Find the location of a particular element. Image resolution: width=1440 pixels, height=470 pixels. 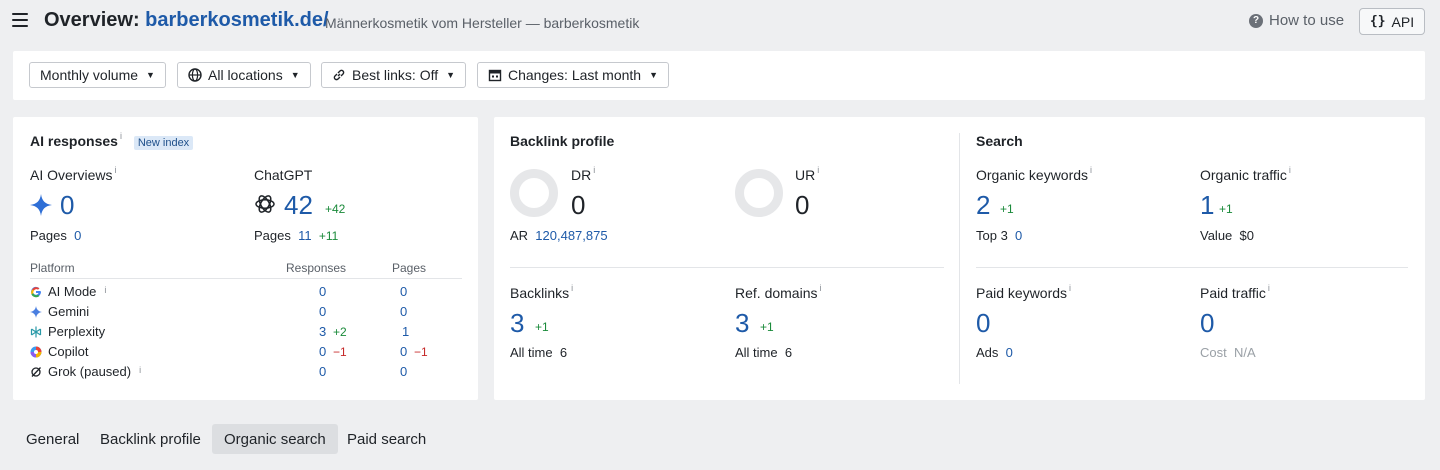

backlink-profile-title: Backlink profile is located at coordinates (562, 141).